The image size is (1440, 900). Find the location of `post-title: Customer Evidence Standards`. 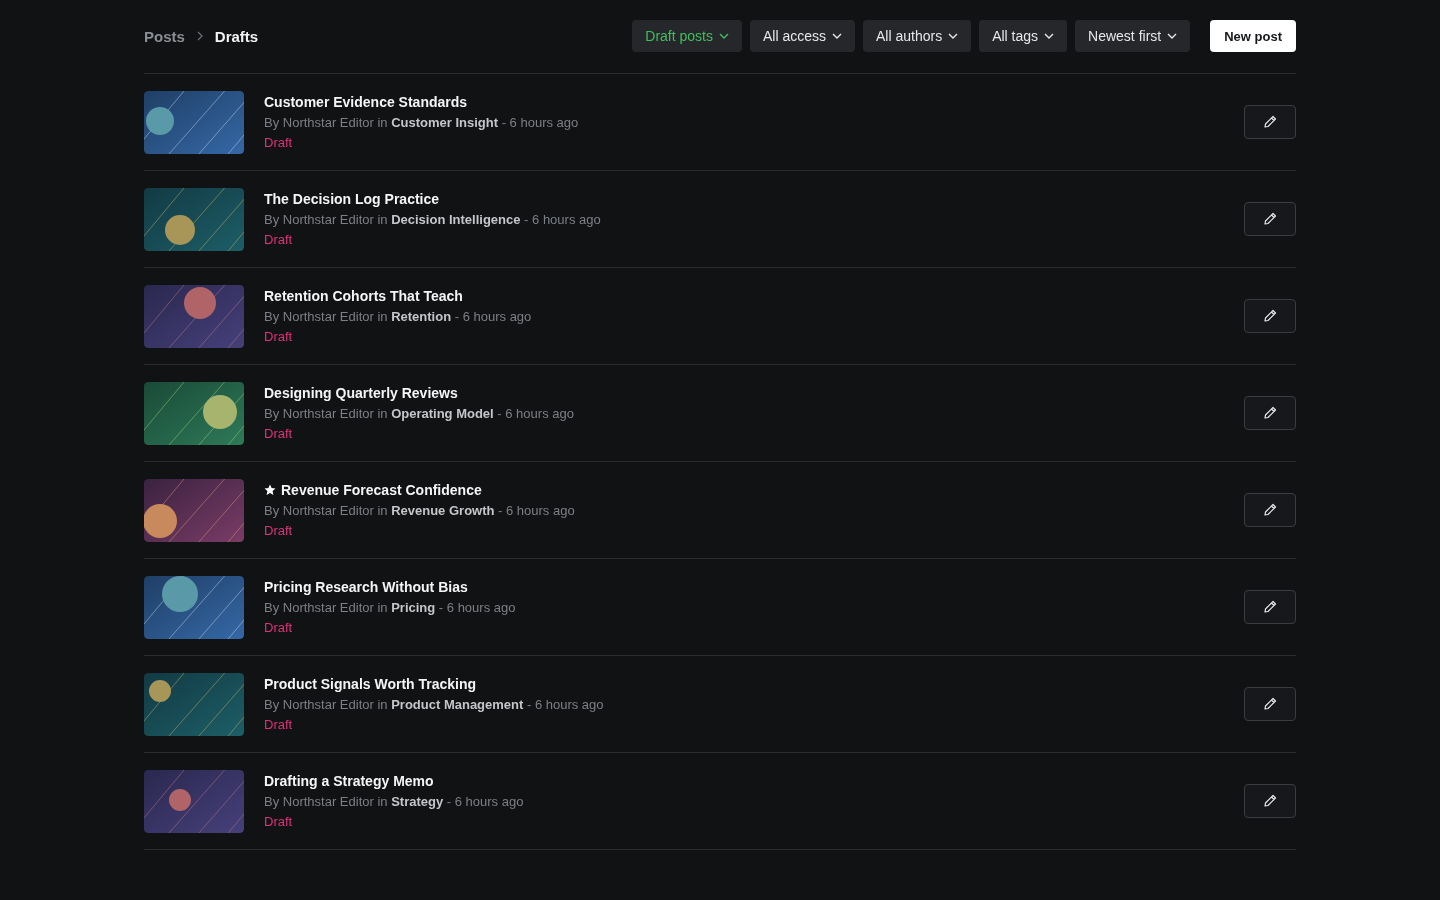

post-title: Customer Evidence Standards is located at coordinates (366, 102).